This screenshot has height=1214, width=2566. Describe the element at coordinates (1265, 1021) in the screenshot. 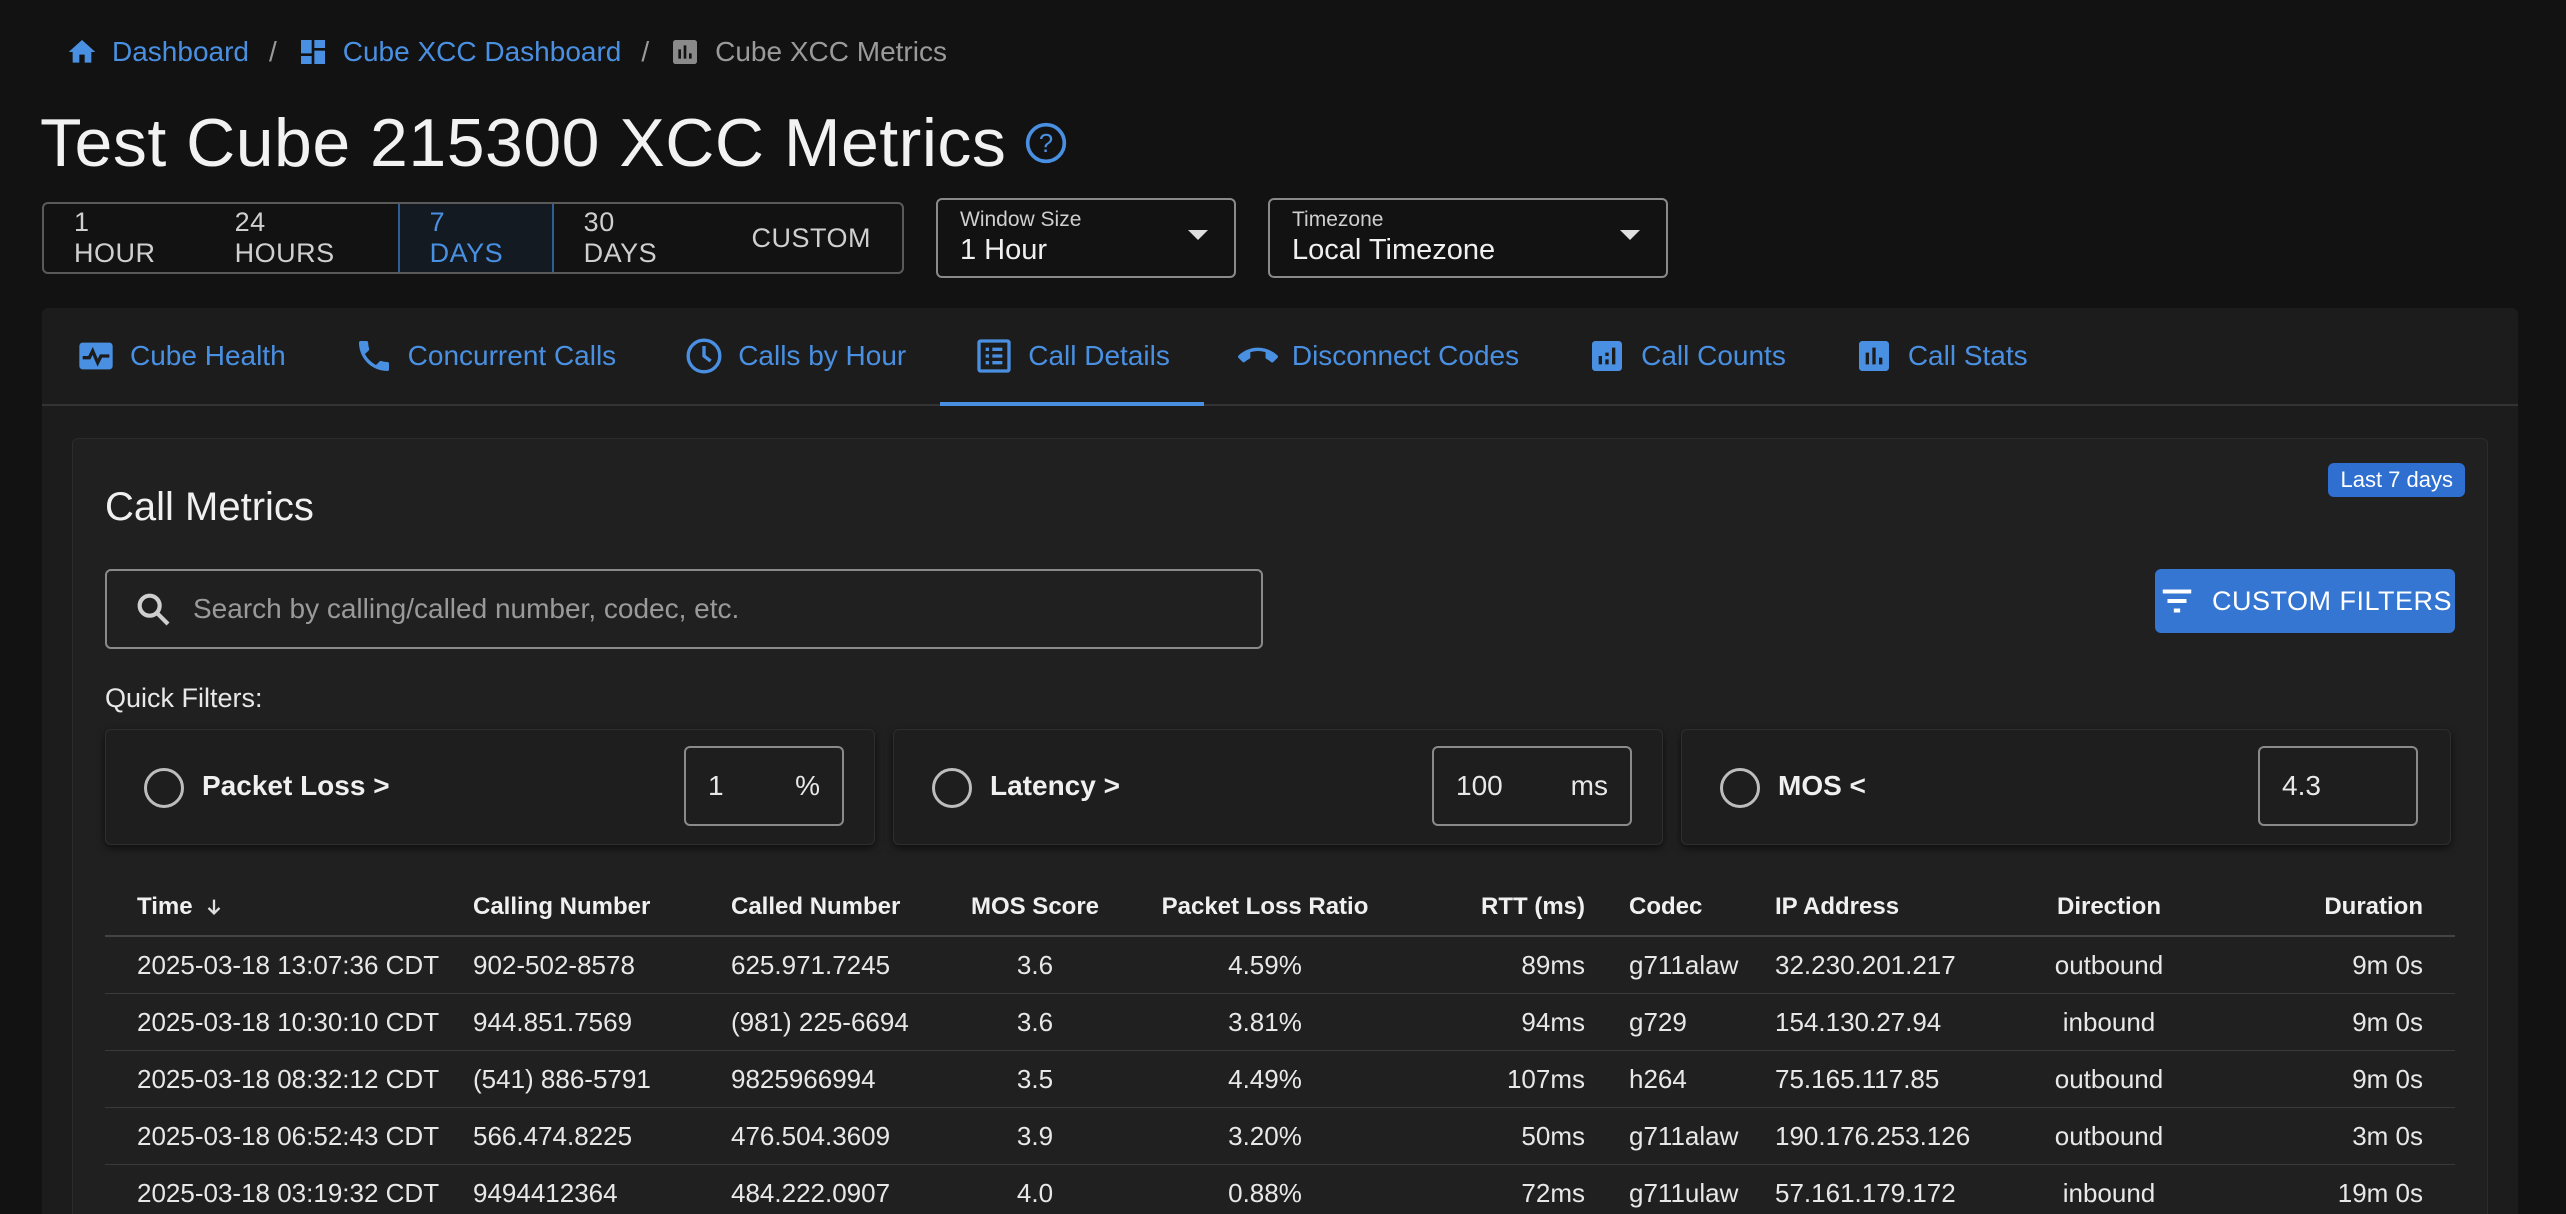

I see `cell-packet-loss: 3.81%` at that location.